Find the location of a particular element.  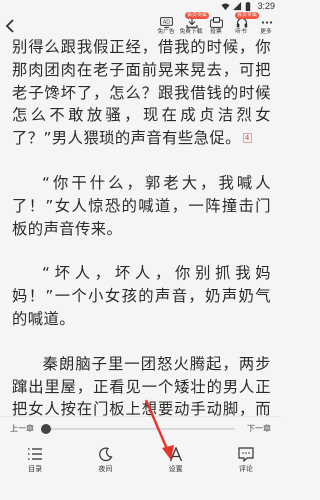

svg-text: AD is located at coordinates (166, 22).